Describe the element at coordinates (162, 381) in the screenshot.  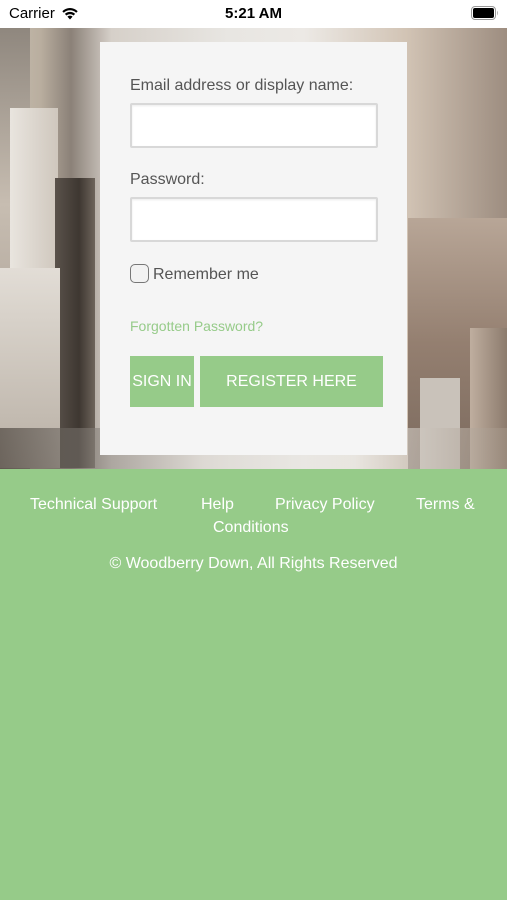
I see `sign-in-button: SIGN IN` at that location.